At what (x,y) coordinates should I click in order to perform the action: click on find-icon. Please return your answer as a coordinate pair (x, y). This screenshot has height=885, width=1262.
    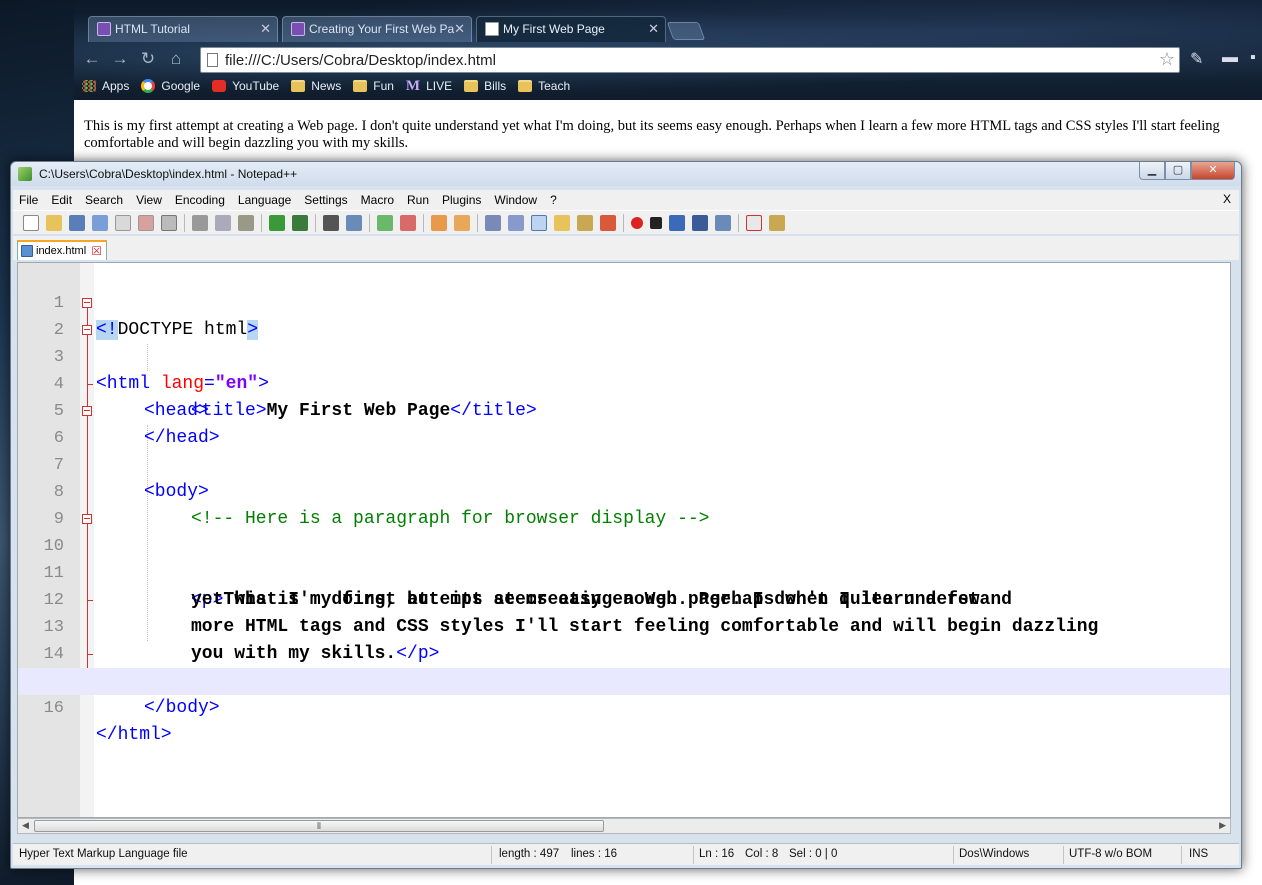
    Looking at the image, I should click on (331, 222).